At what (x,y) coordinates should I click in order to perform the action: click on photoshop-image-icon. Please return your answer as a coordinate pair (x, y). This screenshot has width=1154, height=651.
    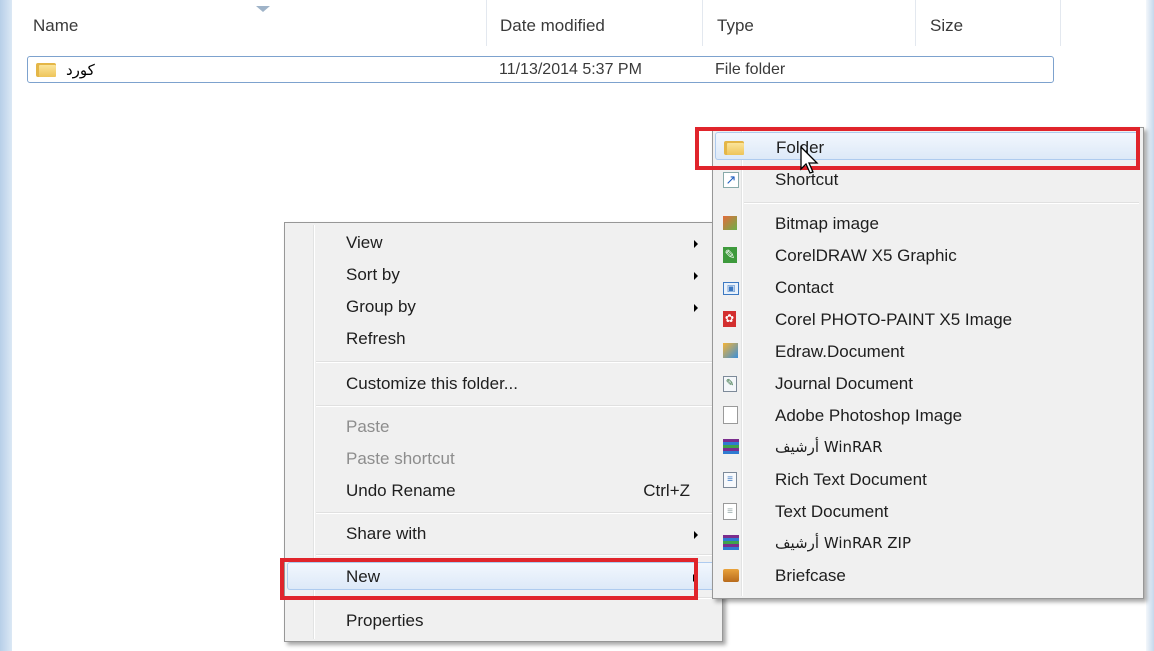
    Looking at the image, I should click on (730, 415).